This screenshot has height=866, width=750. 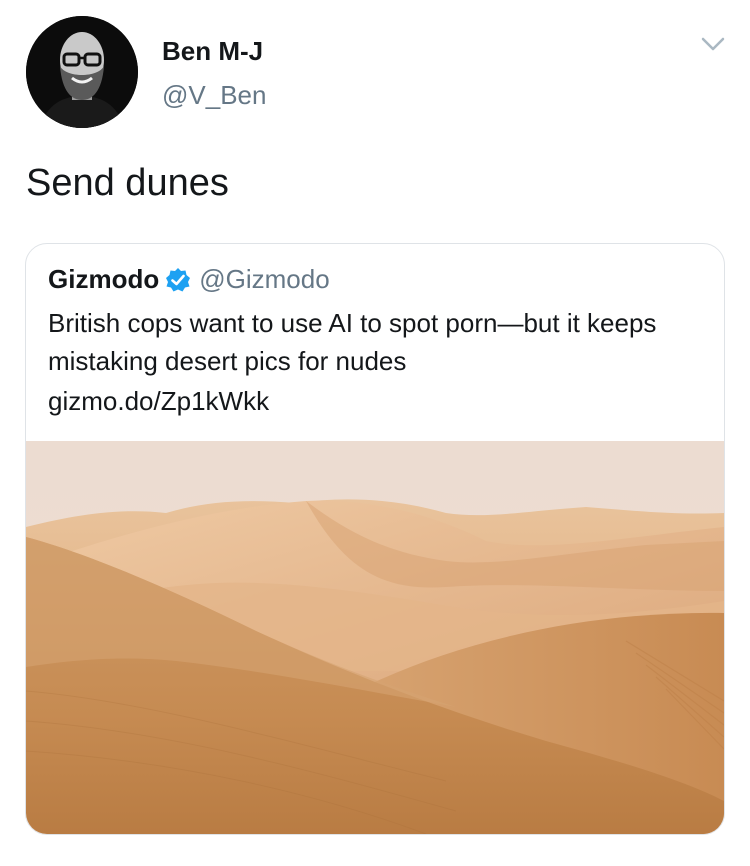 What do you see at coordinates (104, 279) in the screenshot?
I see `quoted-author-name: Gizmodo` at bounding box center [104, 279].